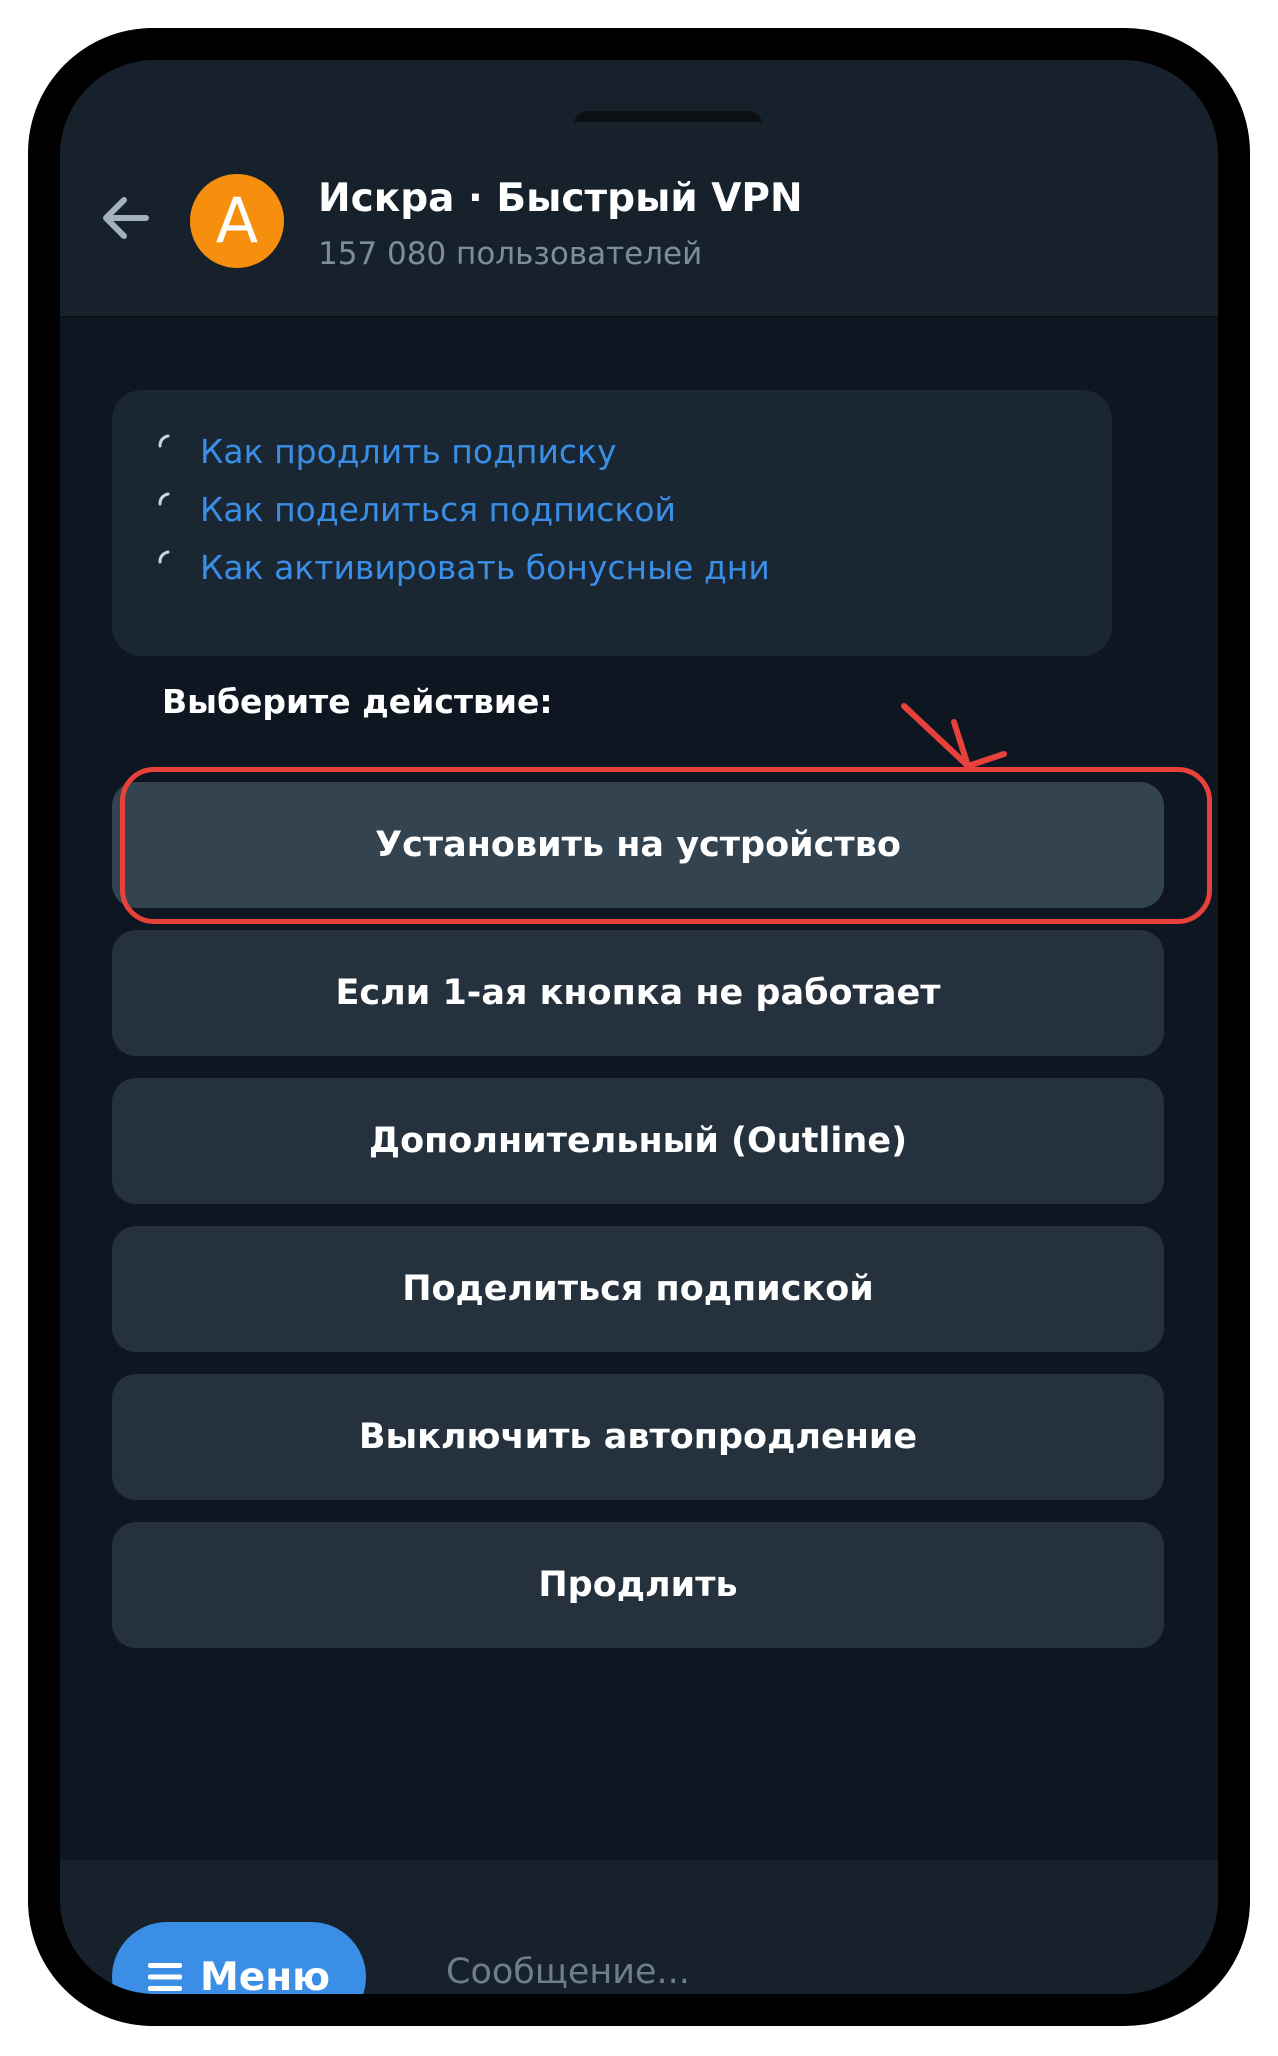 The height and width of the screenshot is (2056, 1278). Describe the element at coordinates (265, 1974) in the screenshot. I see `menu-label: Меню` at that location.